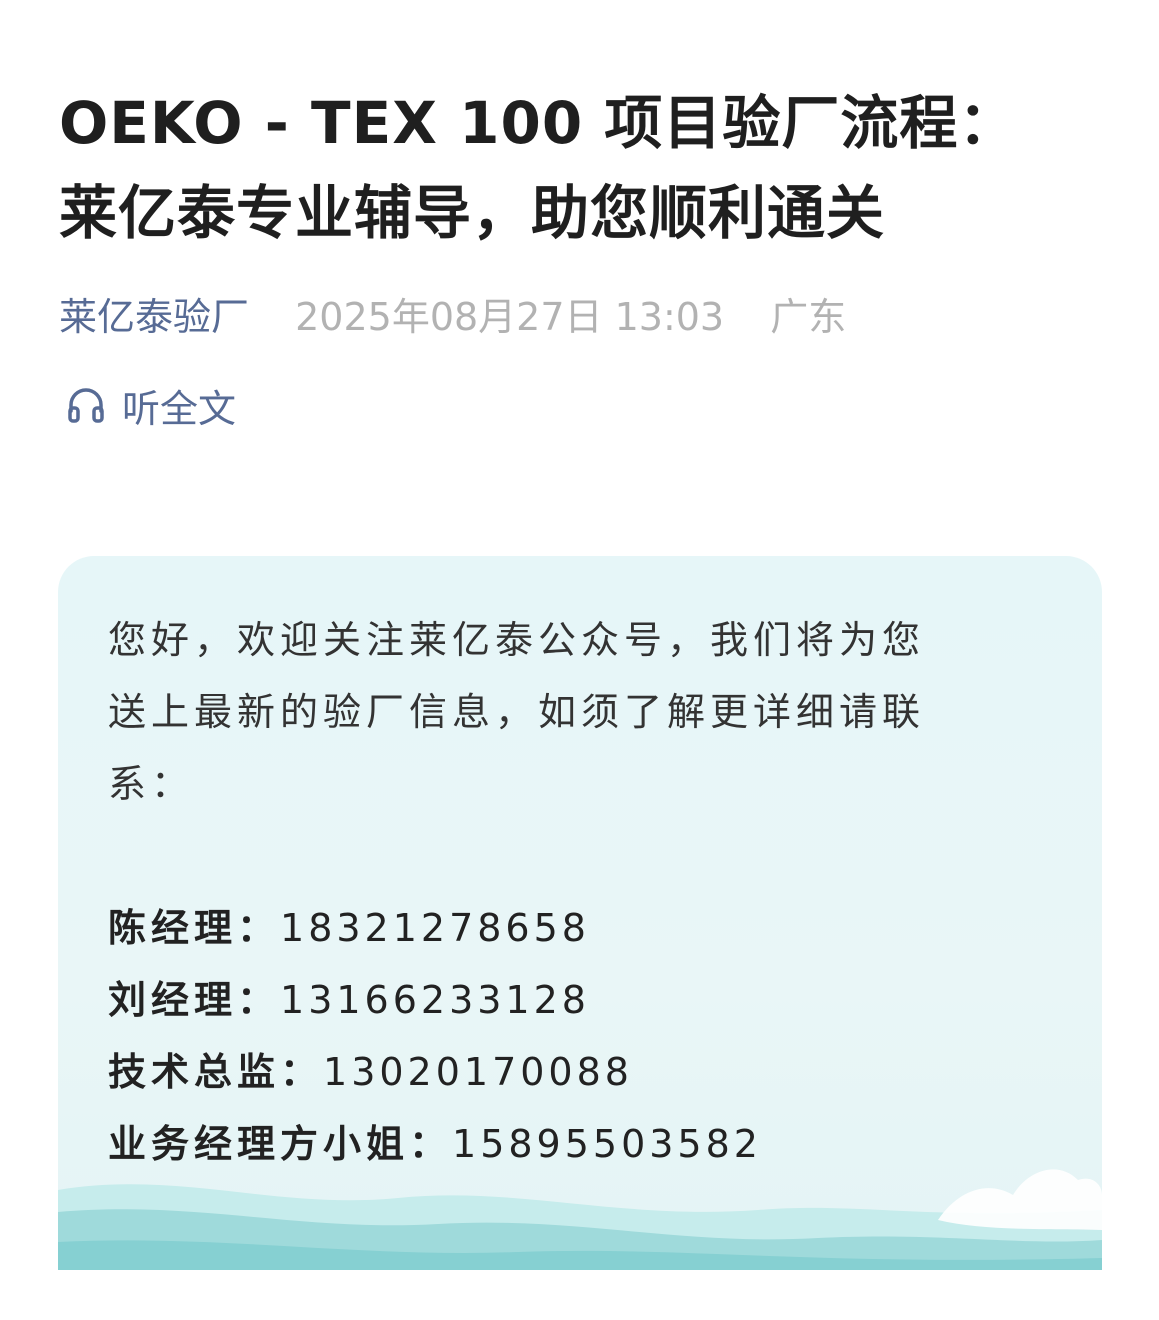 Image resolution: width=1159 pixels, height=1320 pixels. I want to click on intro-line: 送上最新的验厂信息，如须了解更详细请联, so click(517, 712).